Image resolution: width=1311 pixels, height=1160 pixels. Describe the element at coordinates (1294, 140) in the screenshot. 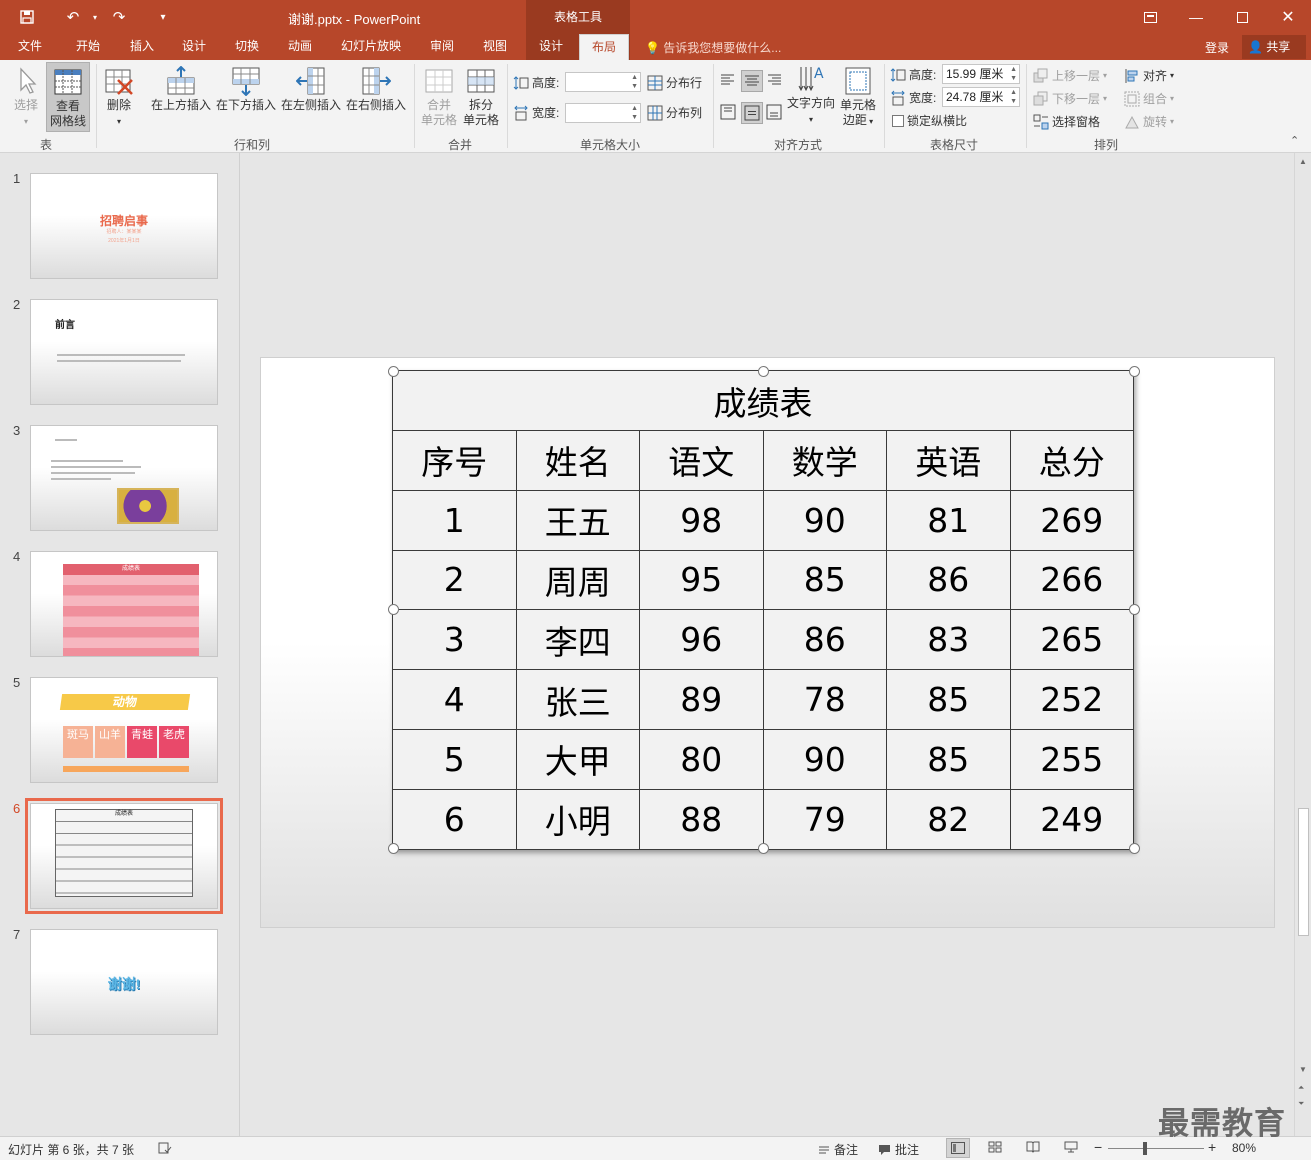

I see `collapse-ribbon-icon: ⌃` at that location.